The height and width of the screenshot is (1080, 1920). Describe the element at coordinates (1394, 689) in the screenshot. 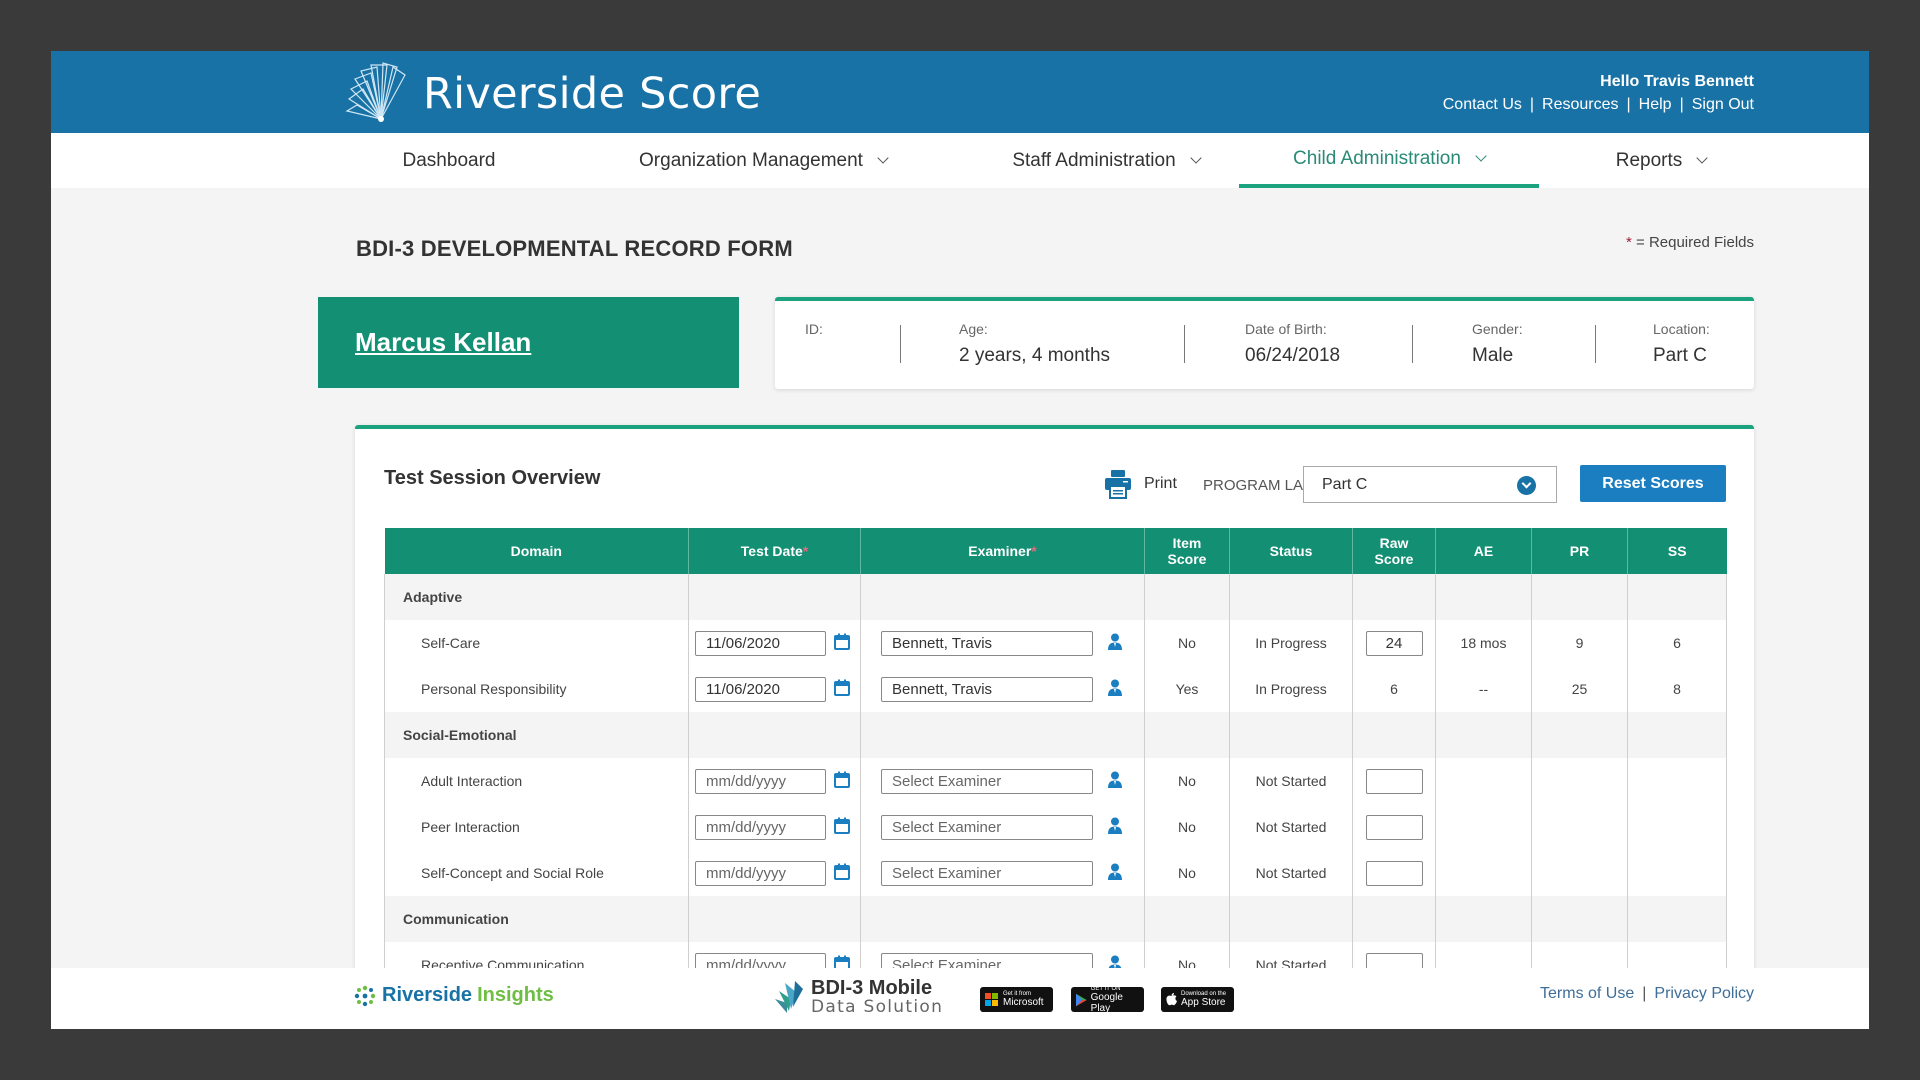

I see `raw-score-cell: 6` at that location.